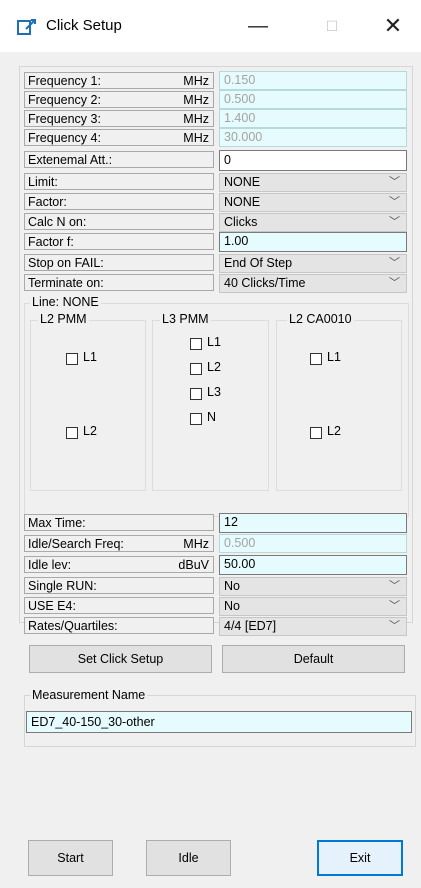  Describe the element at coordinates (242, 182) in the screenshot. I see `limit-value: NONE` at that location.